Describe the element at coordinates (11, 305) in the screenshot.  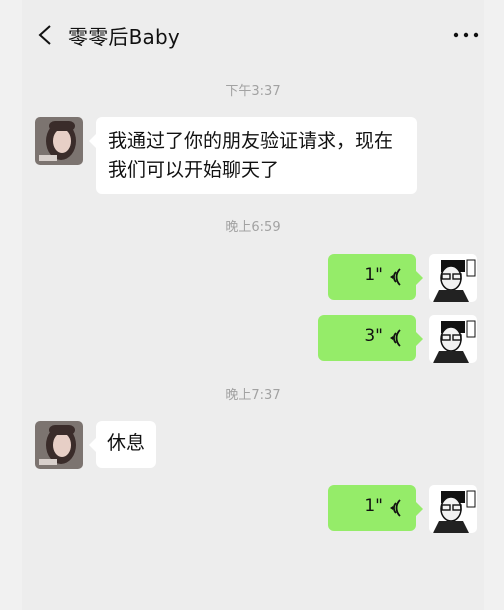
I see `left-edge` at that location.